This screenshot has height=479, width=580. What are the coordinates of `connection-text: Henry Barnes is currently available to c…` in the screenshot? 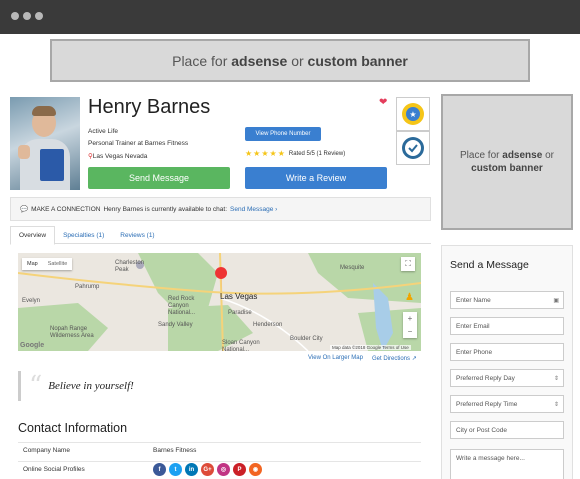 It's located at (165, 209).